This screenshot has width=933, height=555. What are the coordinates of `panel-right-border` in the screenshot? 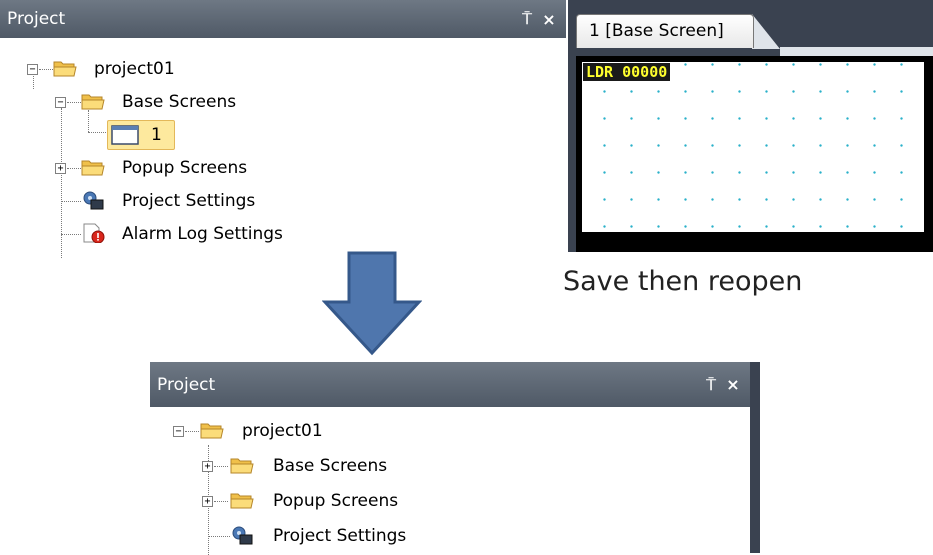 It's located at (755, 457).